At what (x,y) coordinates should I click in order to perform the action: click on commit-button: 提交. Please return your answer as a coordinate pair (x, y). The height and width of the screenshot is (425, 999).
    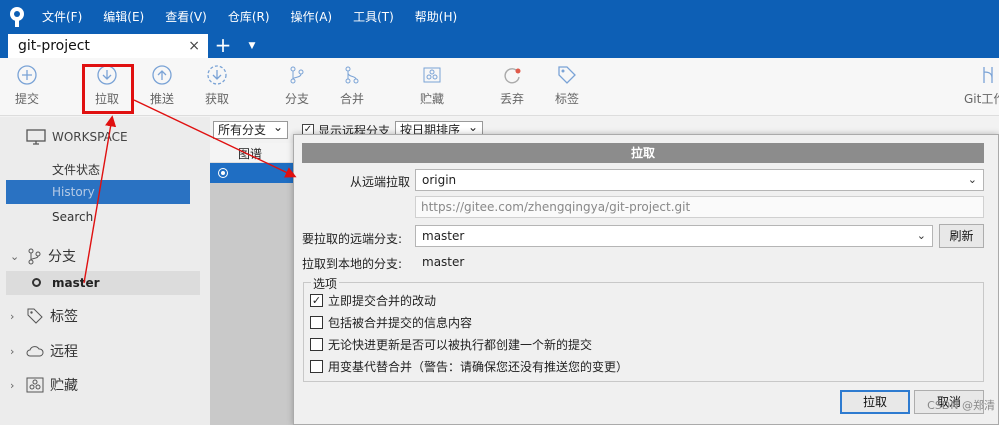
    Looking at the image, I should click on (27, 85).